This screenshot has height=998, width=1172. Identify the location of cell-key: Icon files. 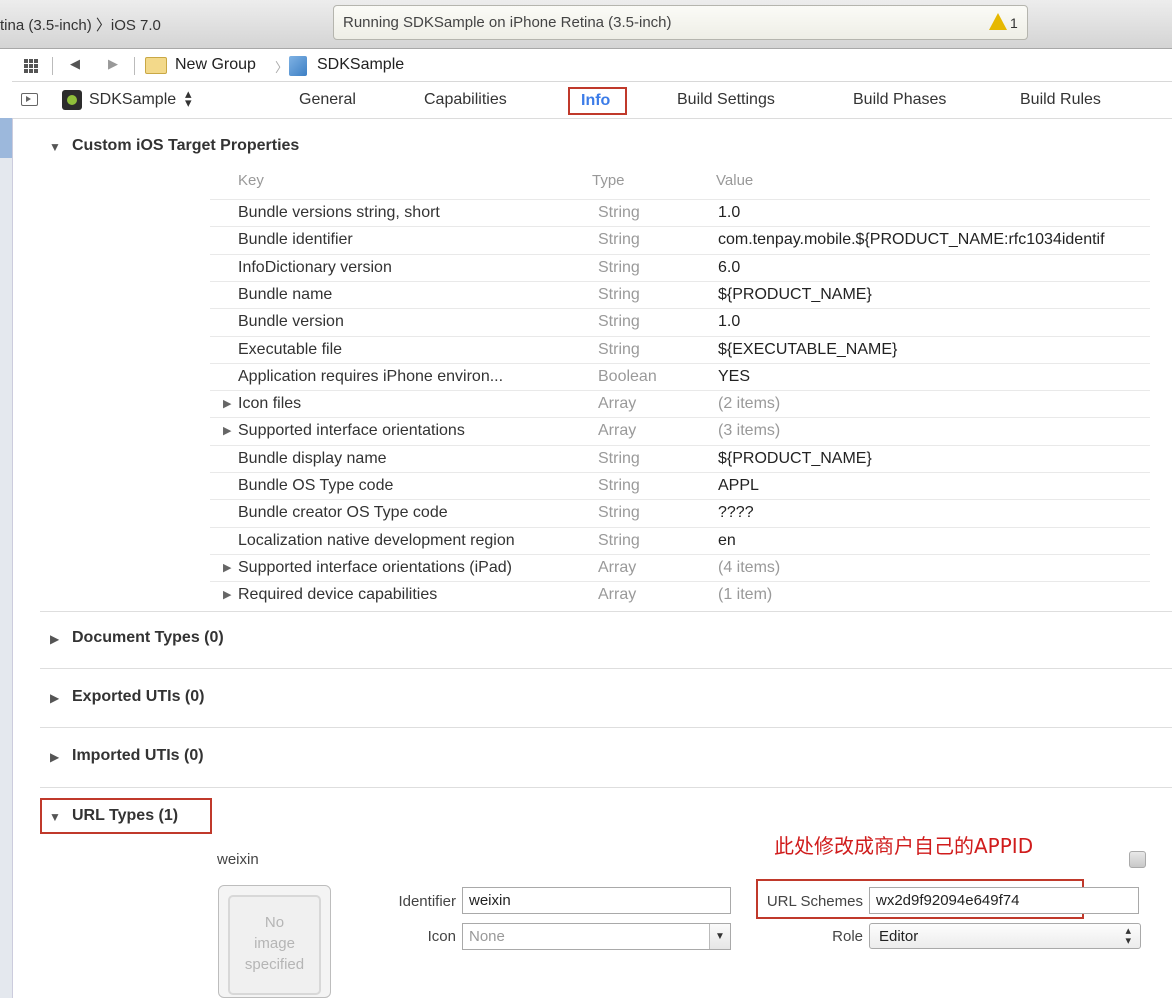
(269, 404).